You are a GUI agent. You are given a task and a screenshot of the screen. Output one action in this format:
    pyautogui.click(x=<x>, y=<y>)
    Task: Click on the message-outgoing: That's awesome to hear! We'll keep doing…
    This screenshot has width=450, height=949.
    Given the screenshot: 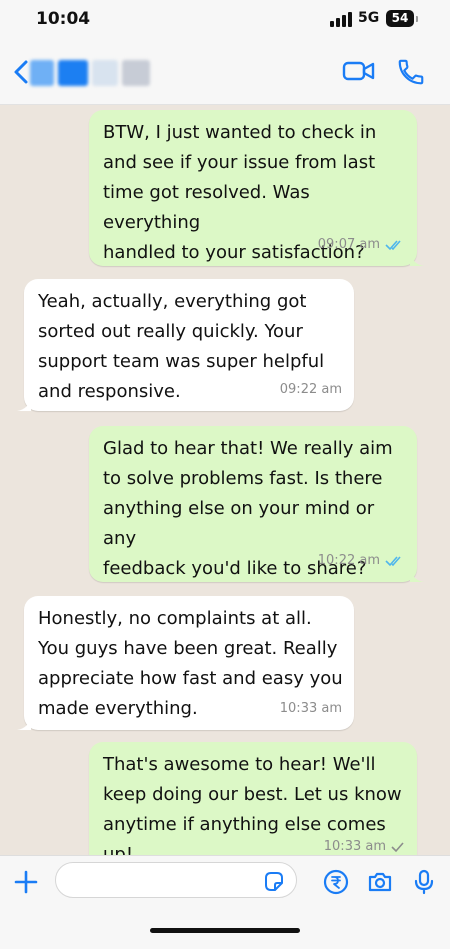 What is the action you would take?
    pyautogui.click(x=253, y=798)
    